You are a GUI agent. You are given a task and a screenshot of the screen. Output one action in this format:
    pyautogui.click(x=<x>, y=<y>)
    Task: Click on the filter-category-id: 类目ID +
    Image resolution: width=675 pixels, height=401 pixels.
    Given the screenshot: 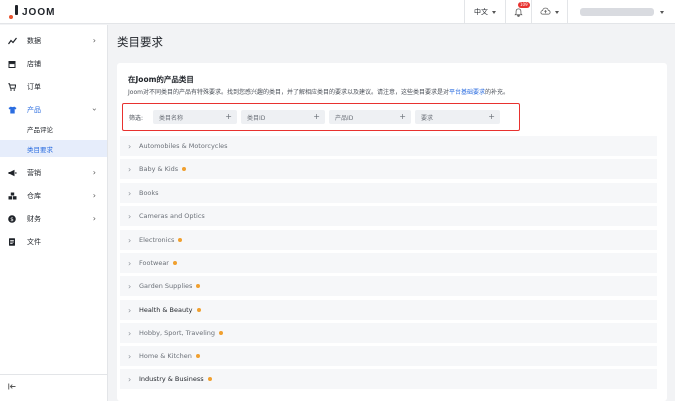 What is the action you would take?
    pyautogui.click(x=283, y=117)
    